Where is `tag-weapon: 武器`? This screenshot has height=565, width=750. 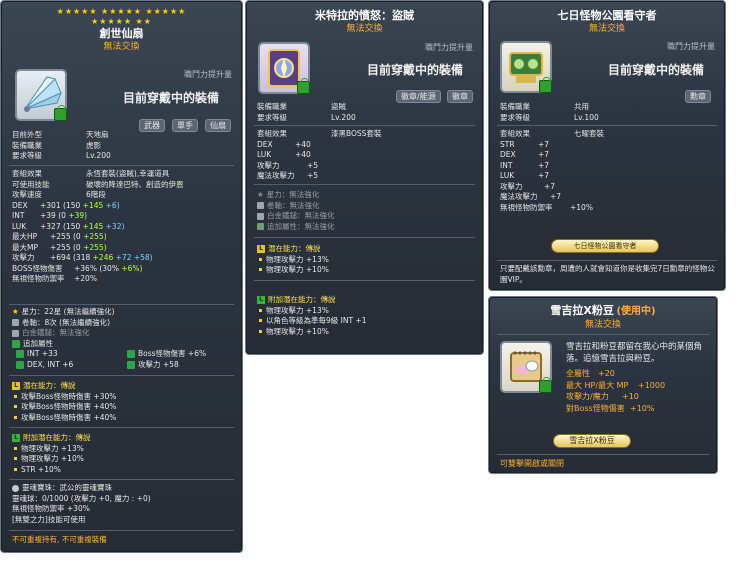
tag-weapon: 武器 is located at coordinates (152, 125).